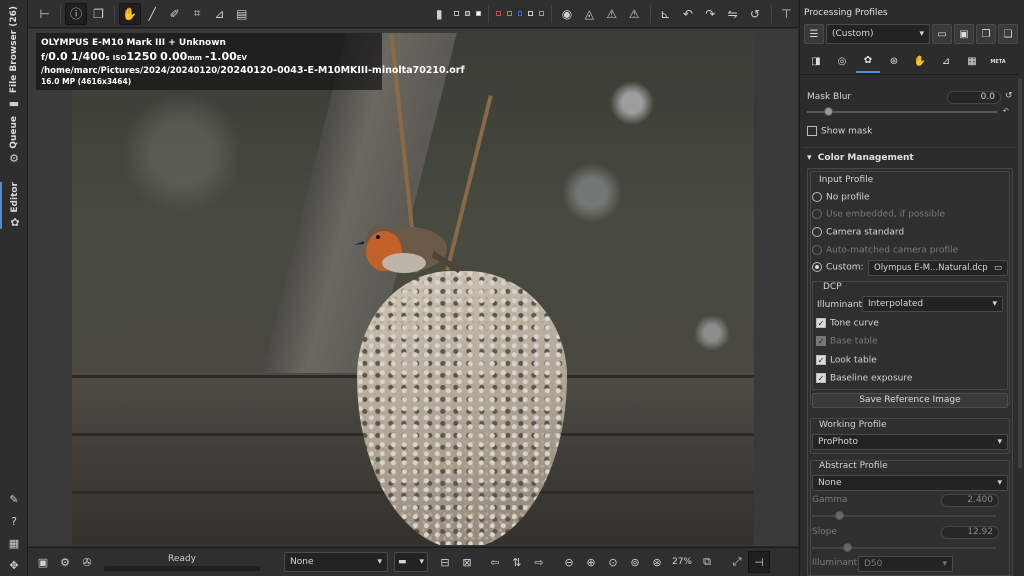 The width and height of the screenshot is (1024, 576). What do you see at coordinates (732, 14) in the screenshot?
I see `flip-icon: ⇋` at bounding box center [732, 14].